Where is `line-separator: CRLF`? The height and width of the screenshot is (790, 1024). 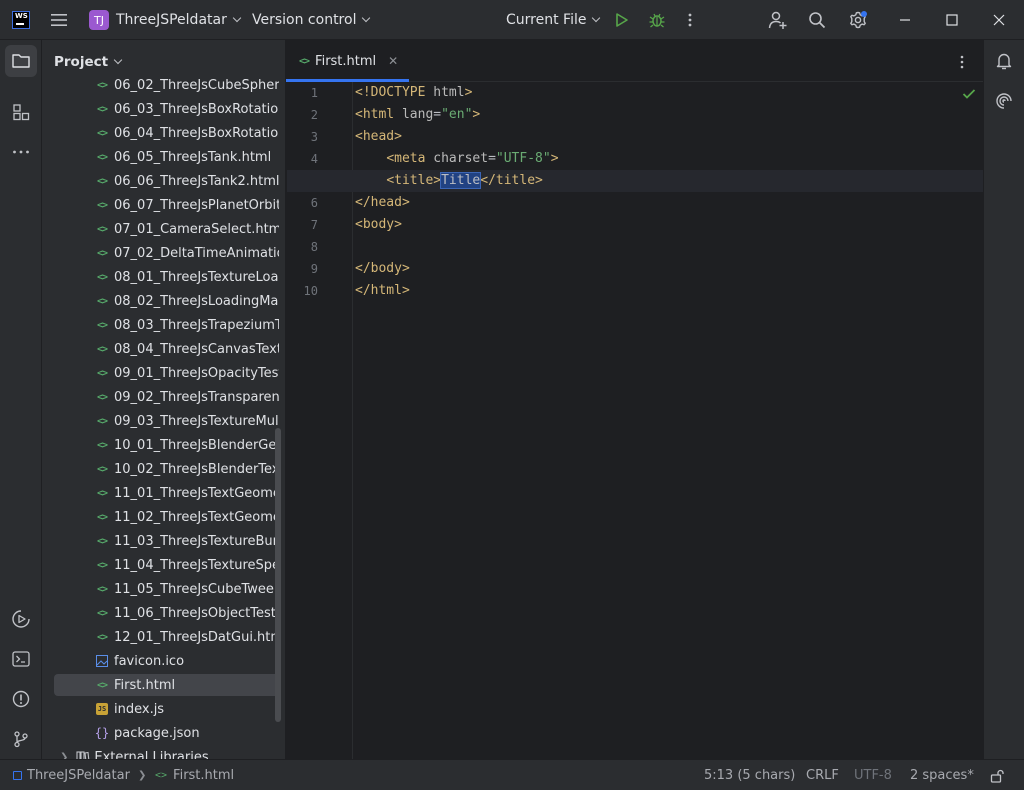 line-separator: CRLF is located at coordinates (822, 775).